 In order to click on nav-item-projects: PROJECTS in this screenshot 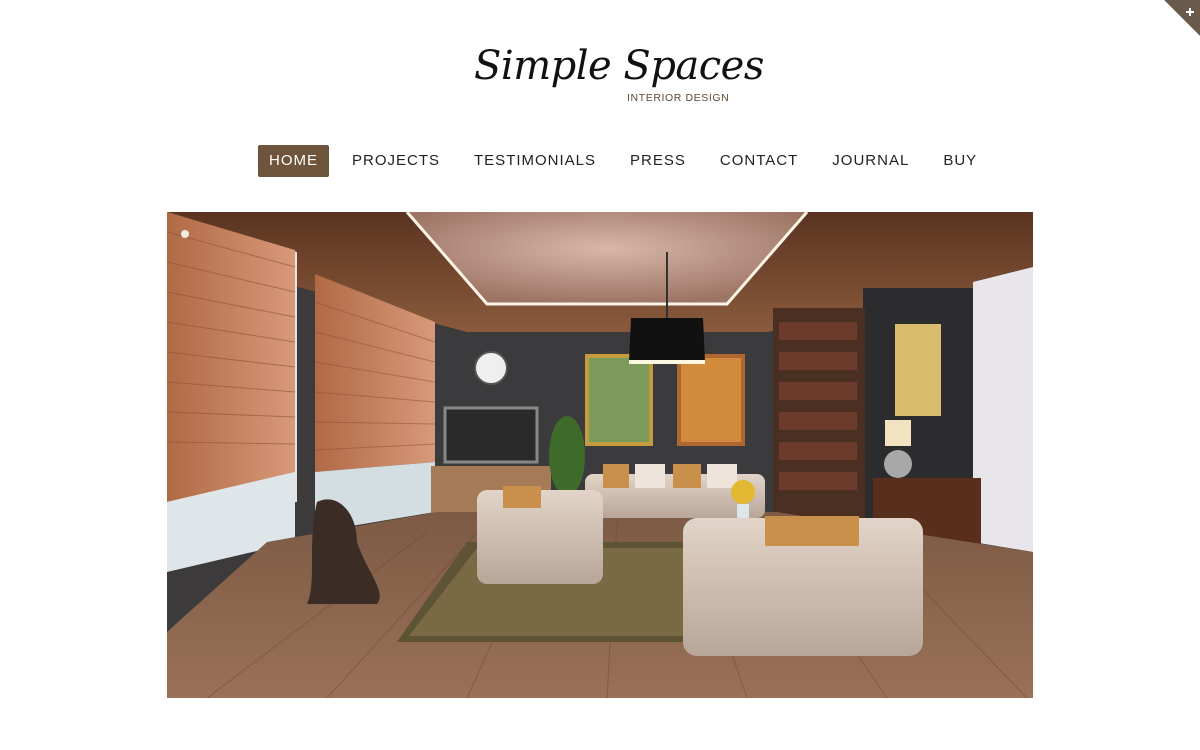, I will do `click(396, 161)`.